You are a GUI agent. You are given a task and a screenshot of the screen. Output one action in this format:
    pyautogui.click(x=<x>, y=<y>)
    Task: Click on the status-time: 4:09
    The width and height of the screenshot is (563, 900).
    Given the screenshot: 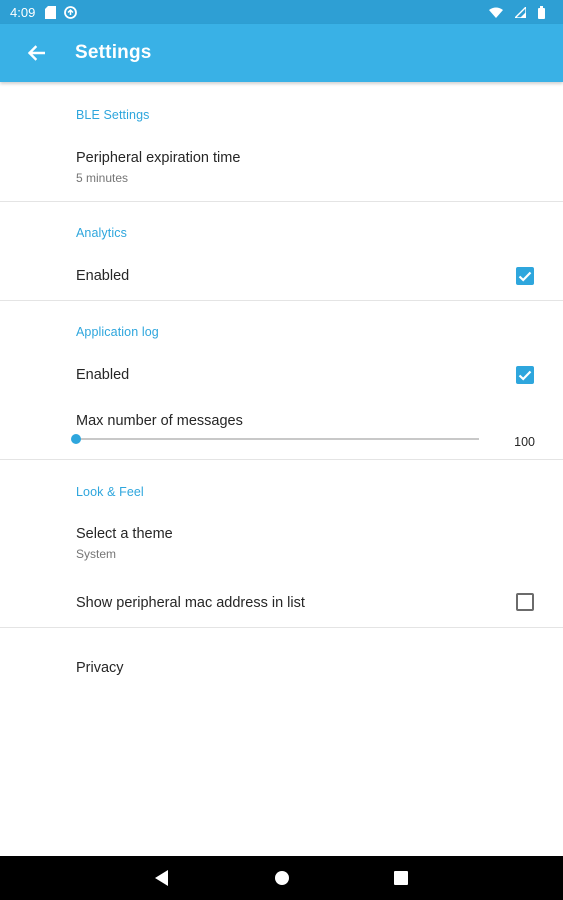 What is the action you would take?
    pyautogui.click(x=23, y=12)
    